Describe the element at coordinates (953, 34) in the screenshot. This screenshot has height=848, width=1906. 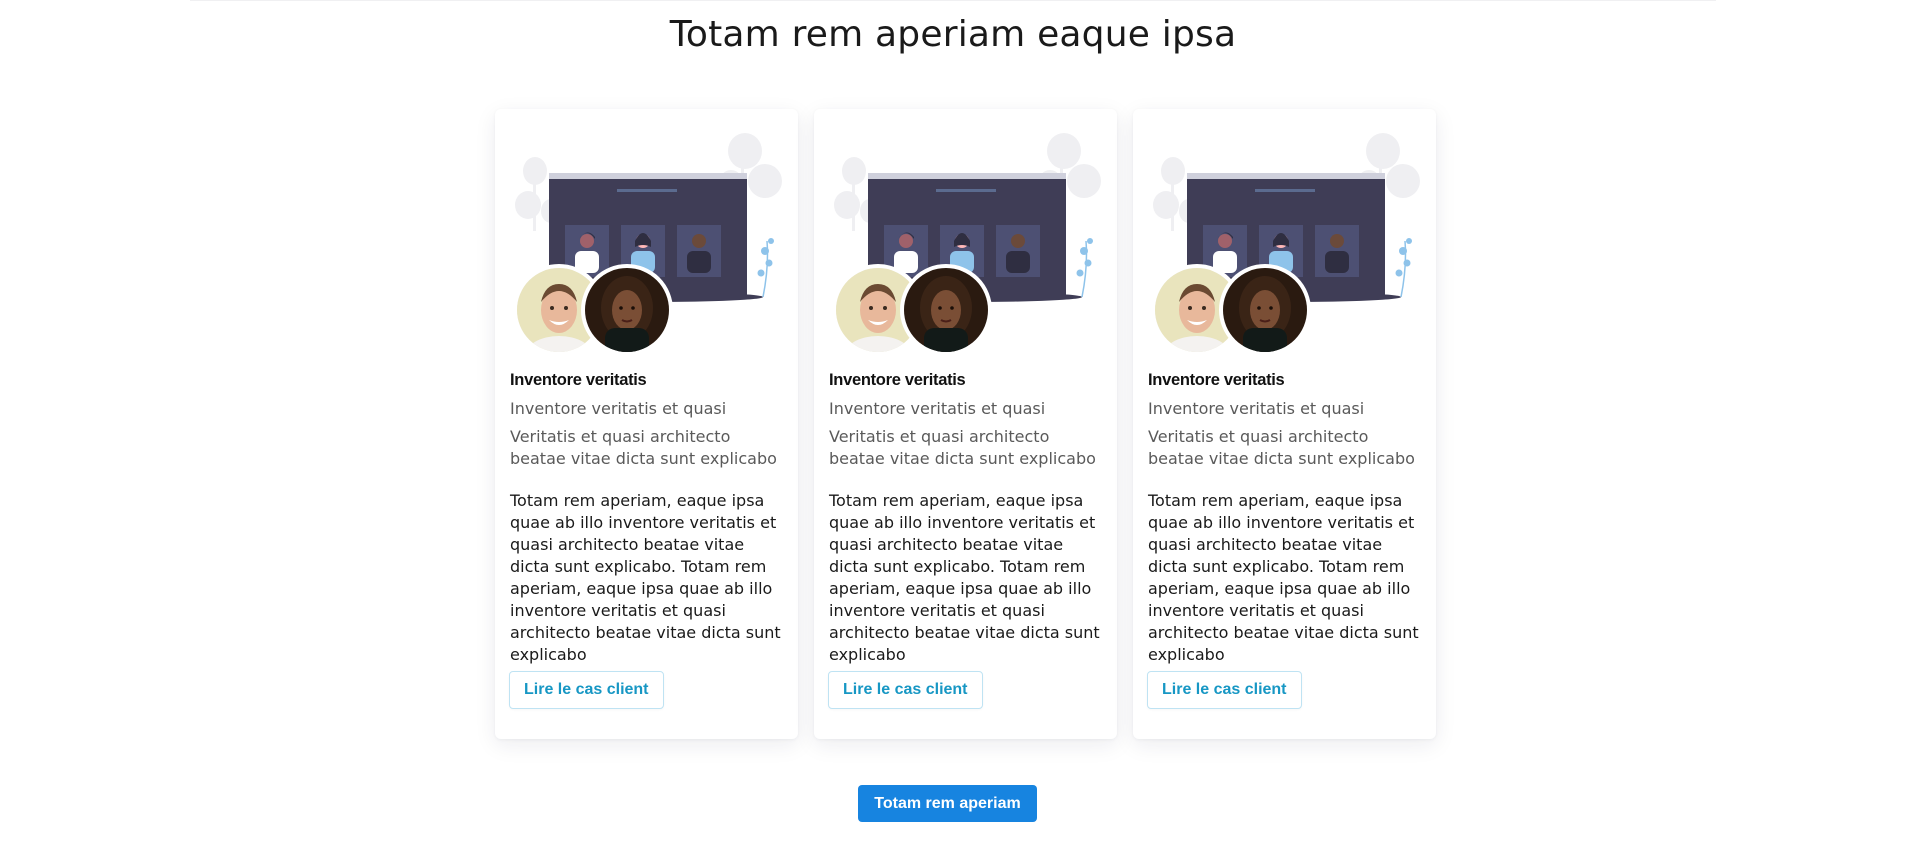
I see `section-title: Totam rem aperiam eaque ipsa` at that location.